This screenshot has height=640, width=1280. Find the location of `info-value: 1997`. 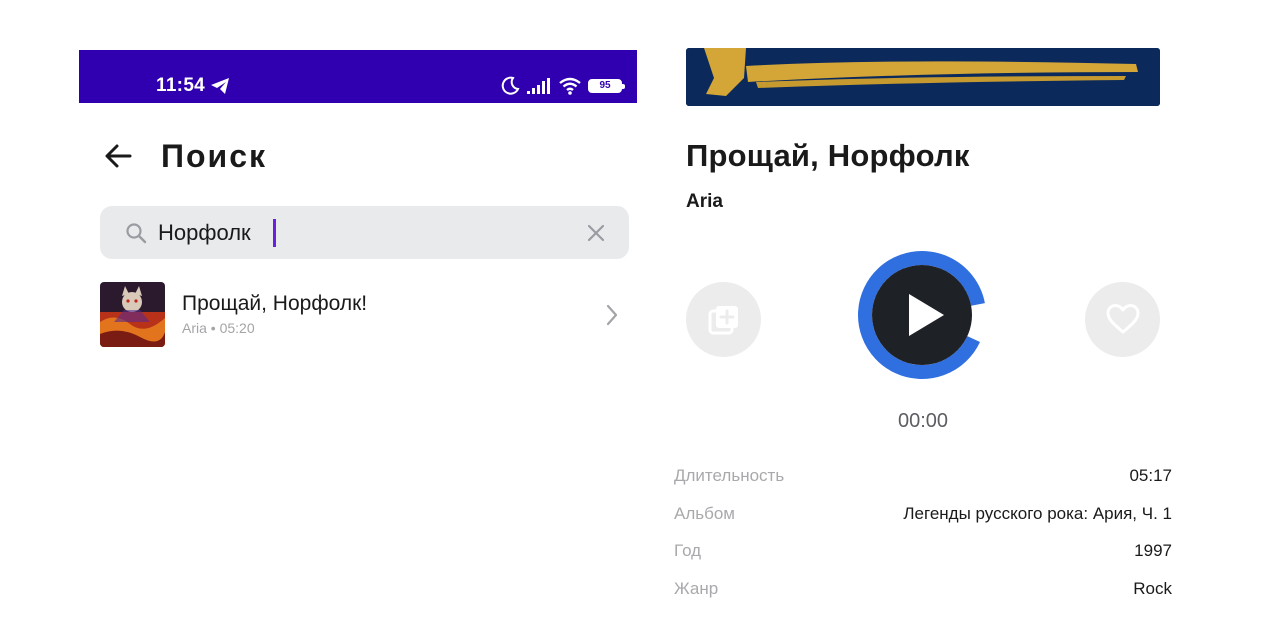

info-value: 1997 is located at coordinates (1153, 550).